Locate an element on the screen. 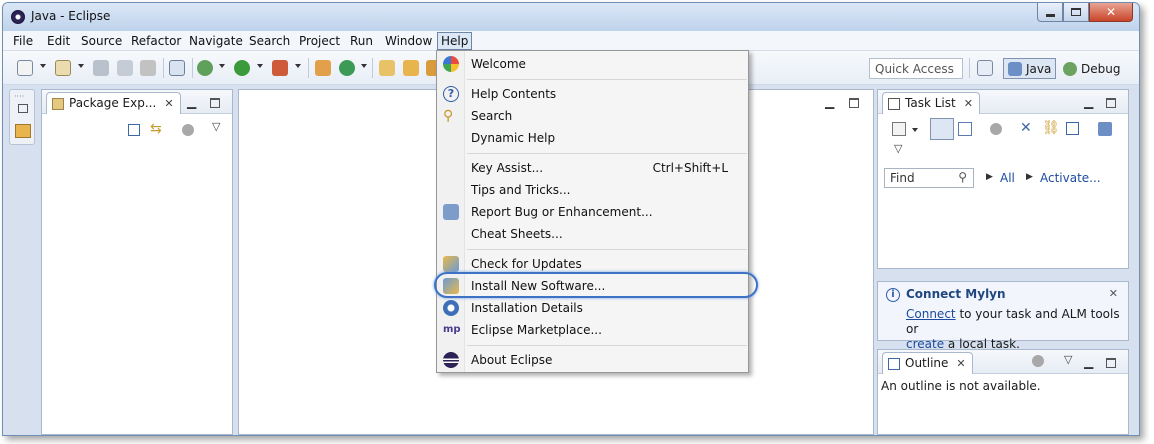  task-find-input: Find ⚲ is located at coordinates (929, 178).